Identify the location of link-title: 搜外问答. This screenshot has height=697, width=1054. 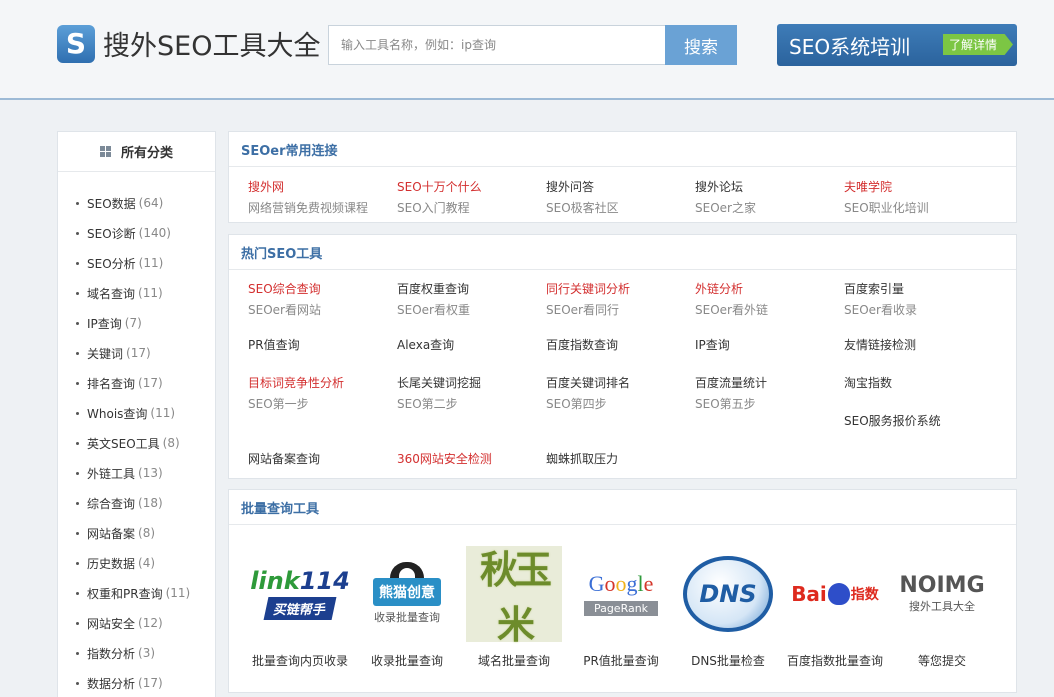
(616, 186).